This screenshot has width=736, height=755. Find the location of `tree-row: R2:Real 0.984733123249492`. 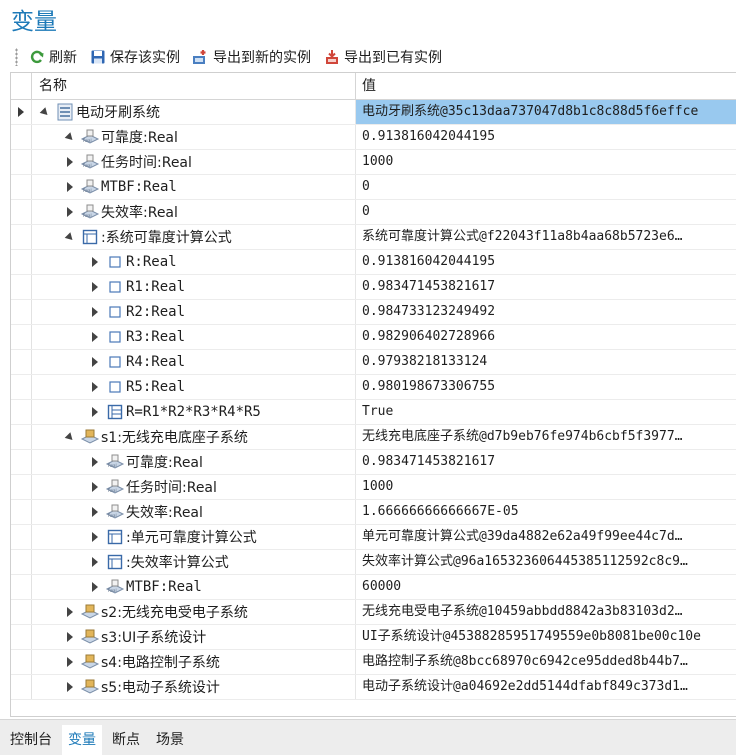

tree-row: R2:Real 0.984733123249492 is located at coordinates (373, 312).